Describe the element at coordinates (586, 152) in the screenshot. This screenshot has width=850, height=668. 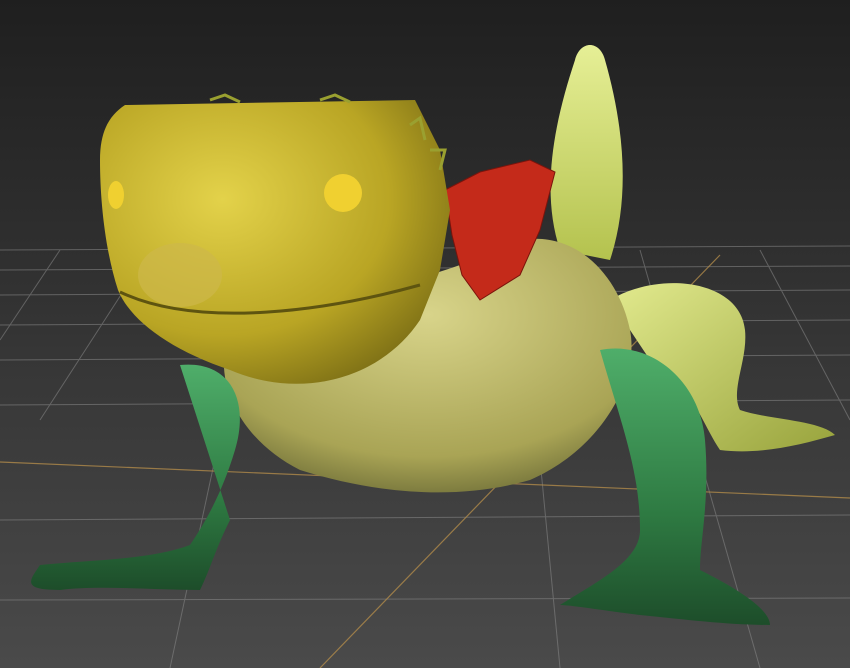
I see `lizard-tail` at that location.